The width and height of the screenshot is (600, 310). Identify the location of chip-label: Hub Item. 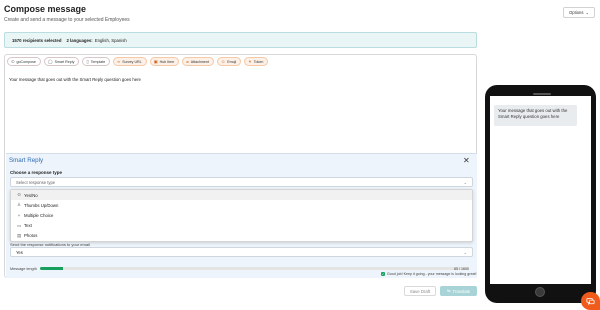
(167, 61).